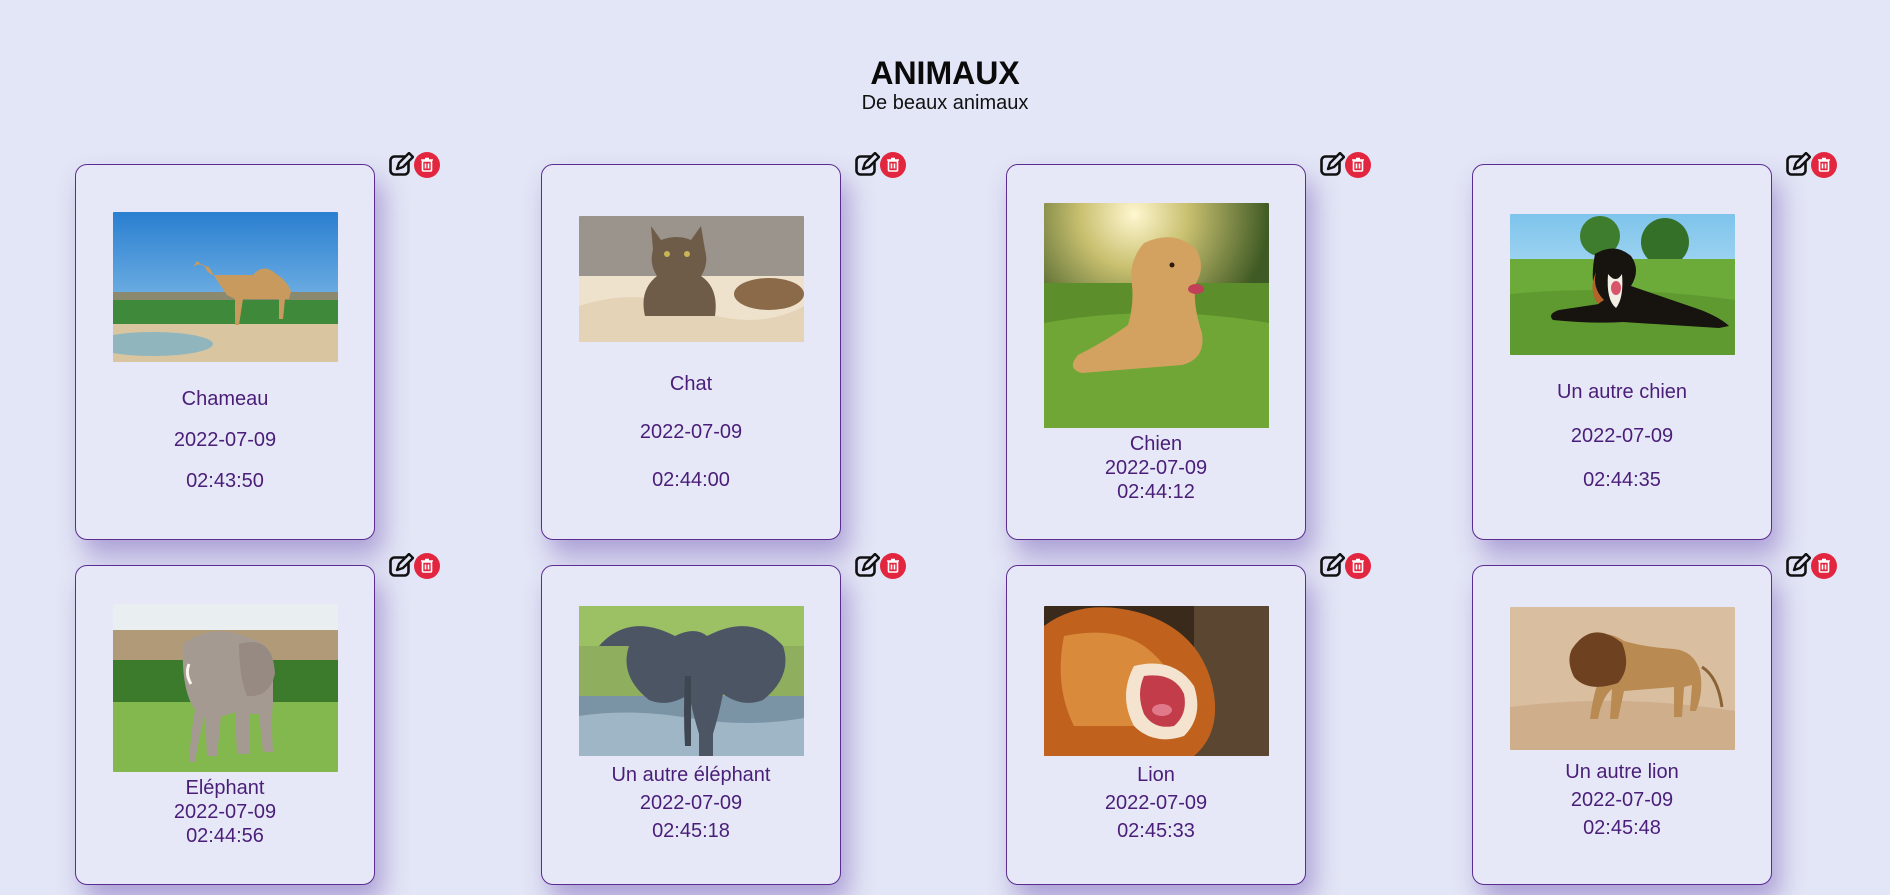  What do you see at coordinates (945, 73) in the screenshot?
I see `page-title: ANIMAUX` at bounding box center [945, 73].